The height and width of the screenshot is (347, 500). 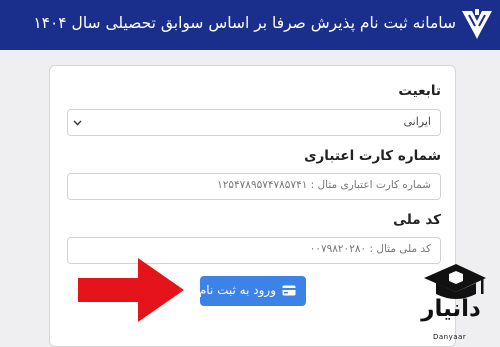 What do you see at coordinates (237, 290) in the screenshot?
I see `register-button-label: ورود به ثبت نام` at bounding box center [237, 290].